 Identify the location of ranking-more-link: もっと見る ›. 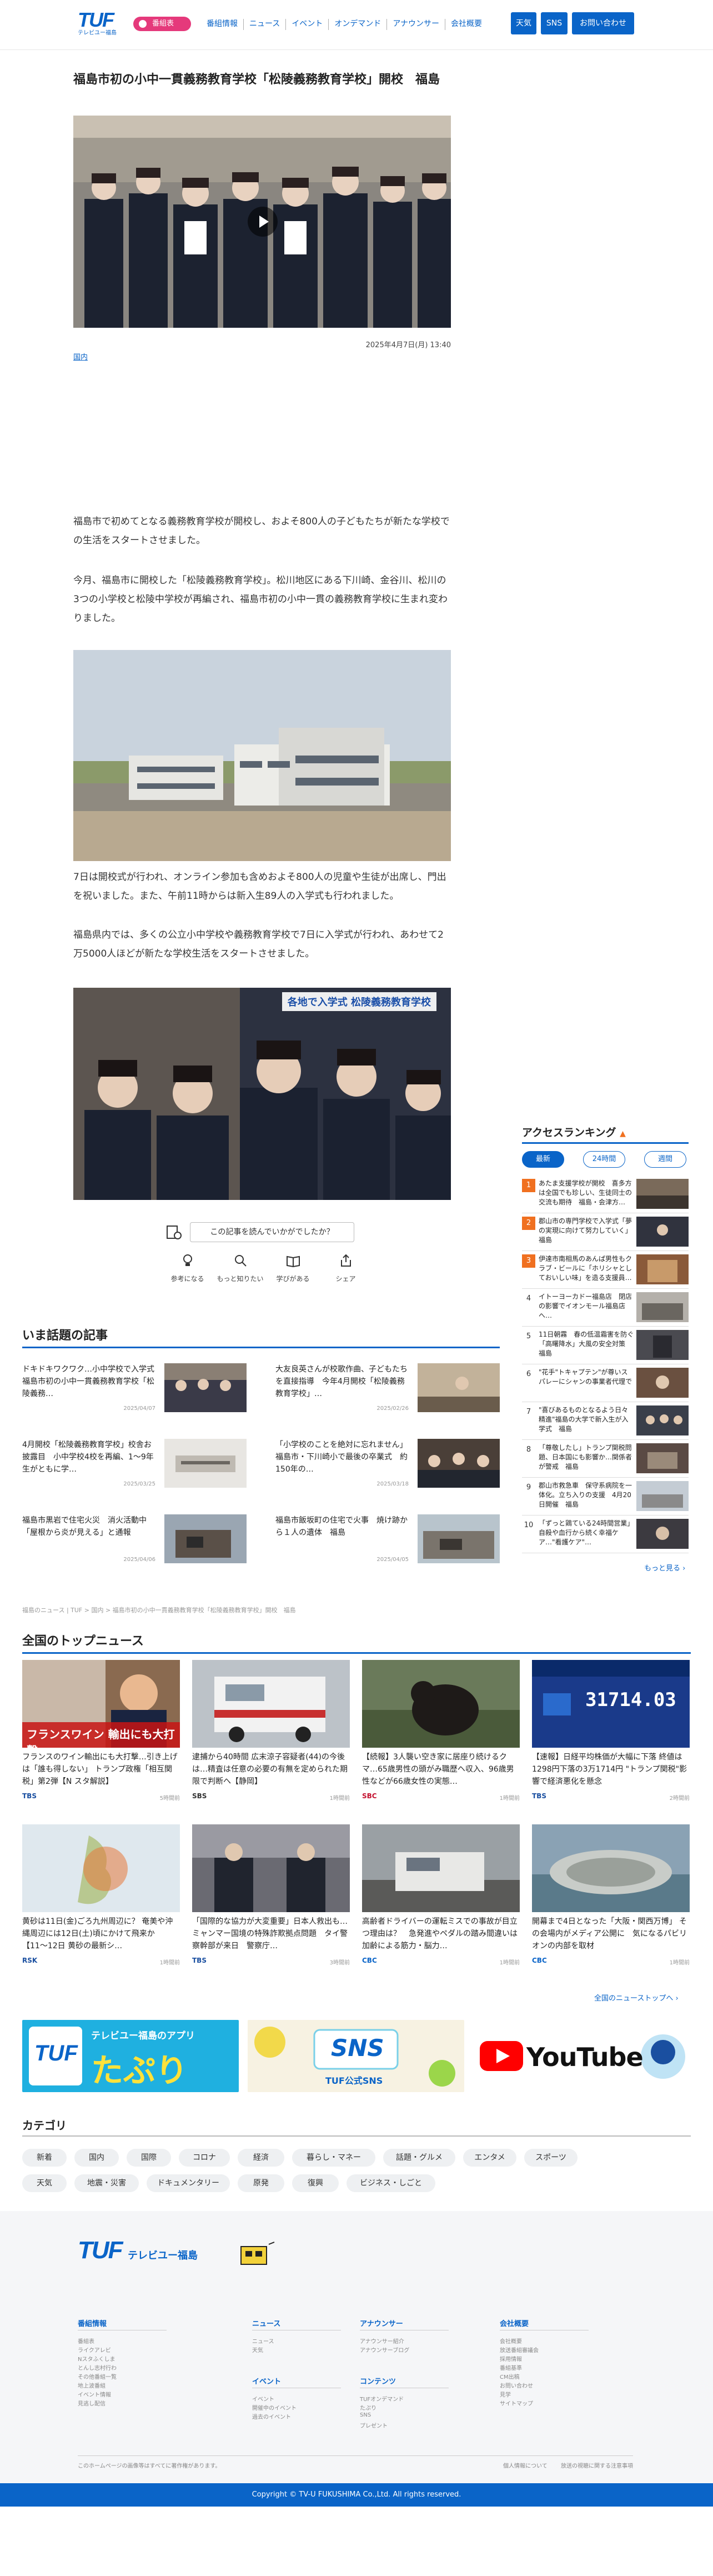
(664, 1567).